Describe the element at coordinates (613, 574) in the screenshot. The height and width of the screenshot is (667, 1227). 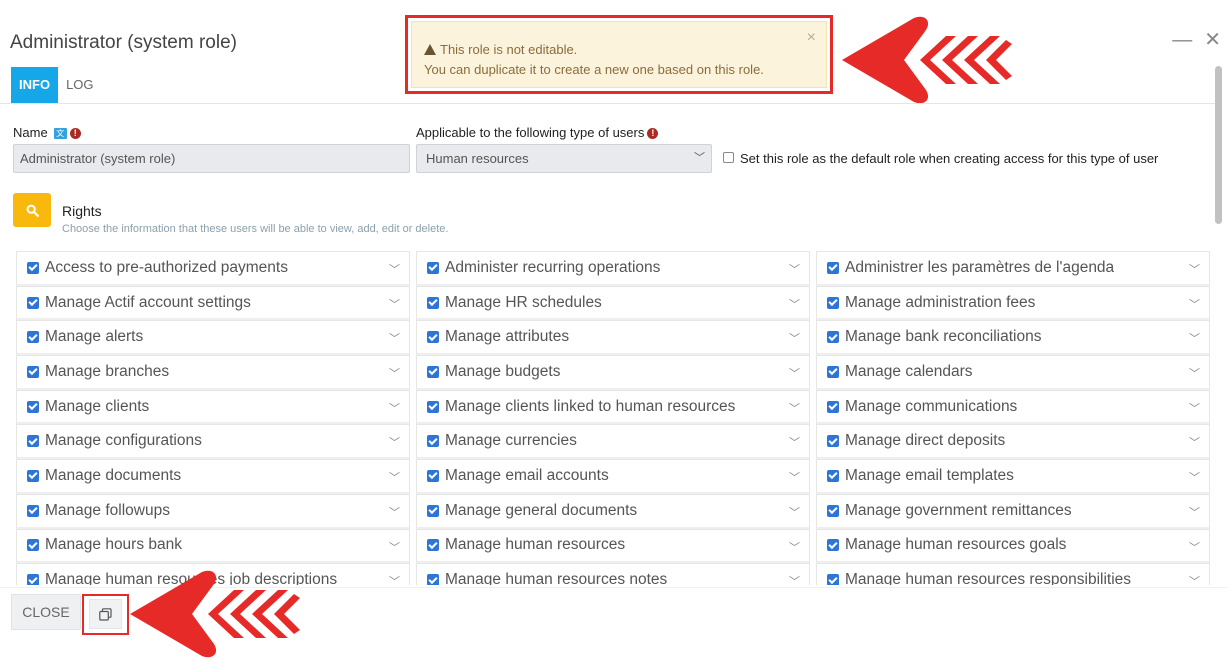
I see `right-item: Manage human resources notes ﹀` at that location.